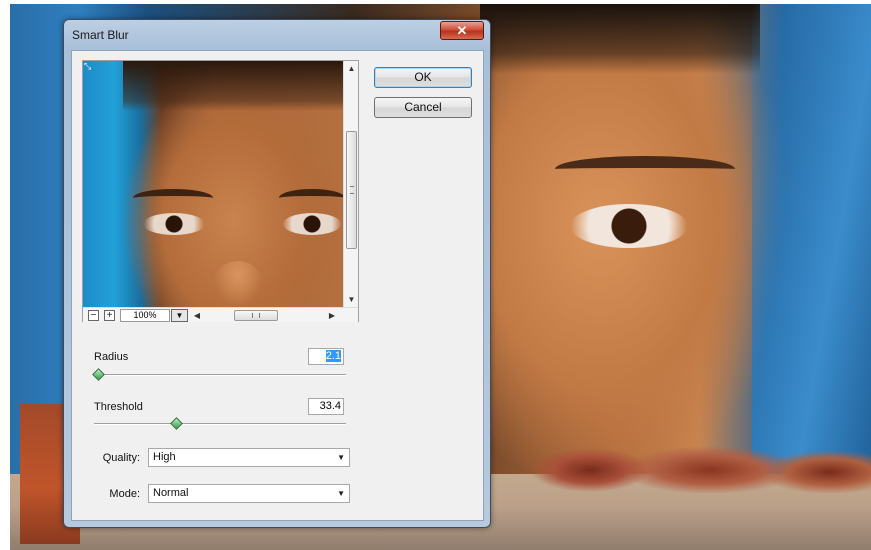 The width and height of the screenshot is (871, 550). What do you see at coordinates (330, 406) in the screenshot?
I see `threshold-value-text: 33.4` at bounding box center [330, 406].